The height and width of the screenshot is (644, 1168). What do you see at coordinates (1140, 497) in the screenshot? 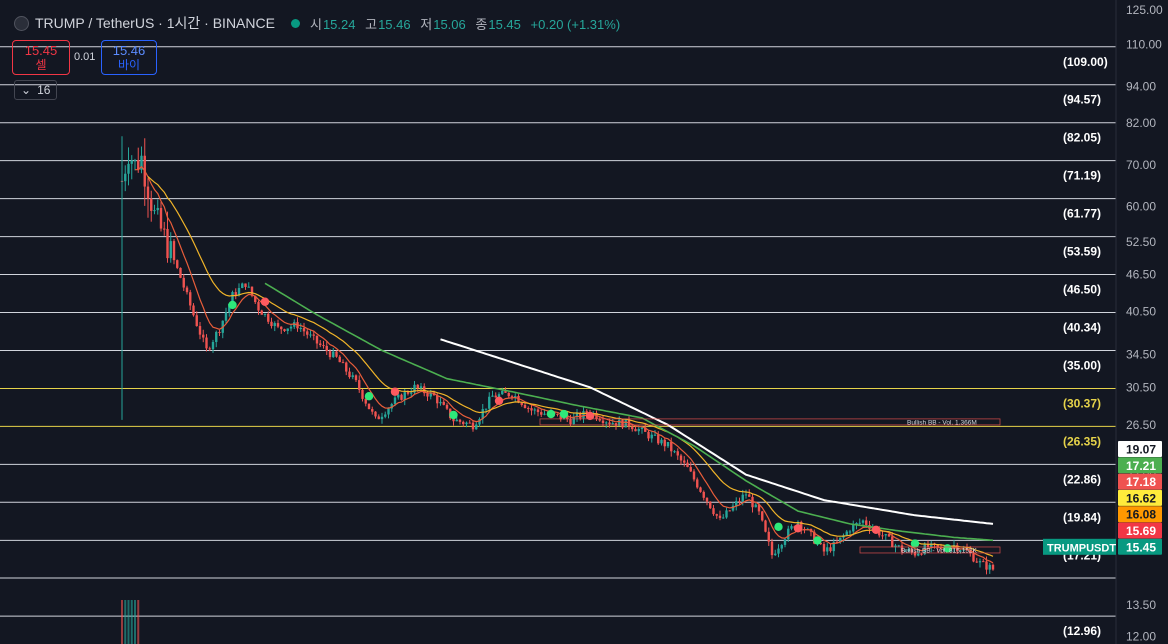
I see `price-tag: 16.62` at bounding box center [1140, 497].